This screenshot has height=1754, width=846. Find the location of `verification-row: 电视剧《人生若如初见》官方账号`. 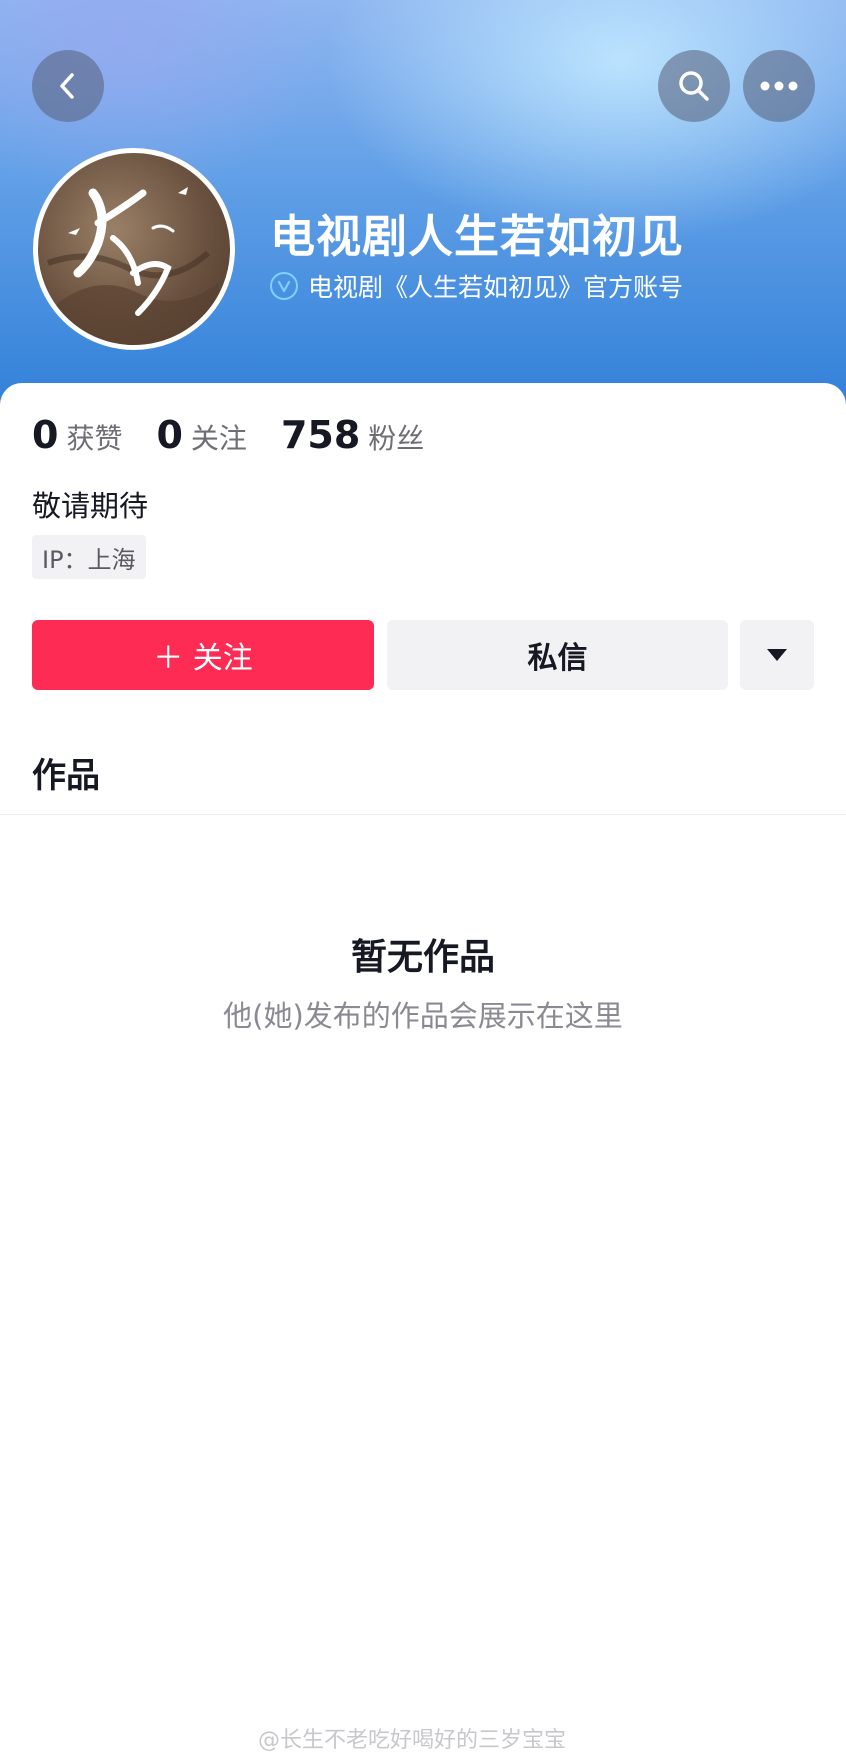

verification-row: 电视剧《人生若如初见》官方账号 is located at coordinates (476, 286).